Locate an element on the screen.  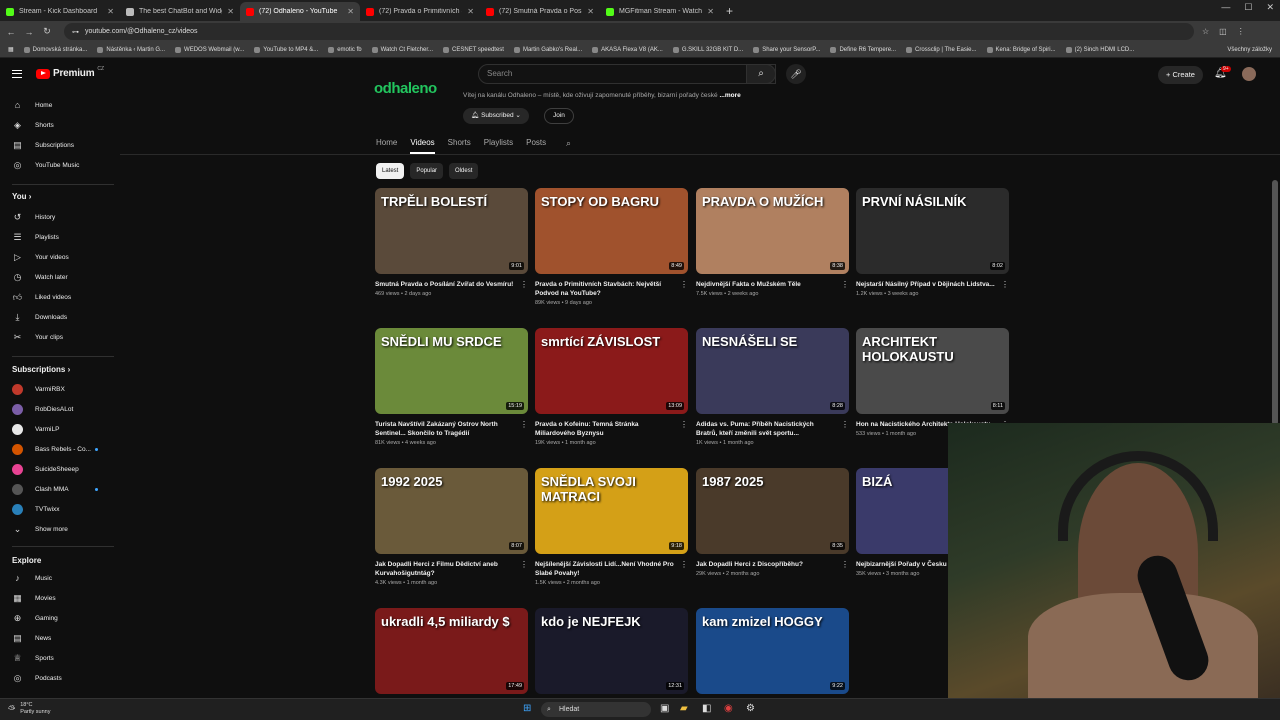
subscription-item: SuicideSheeep is located at coordinates (45, 469).